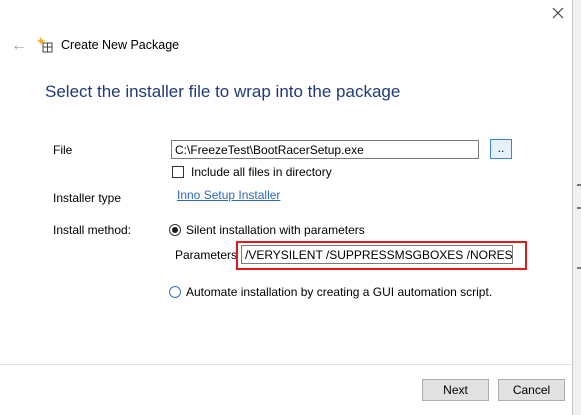  Describe the element at coordinates (228, 195) in the screenshot. I see `installer-type-link: Inno Setup Installer` at that location.